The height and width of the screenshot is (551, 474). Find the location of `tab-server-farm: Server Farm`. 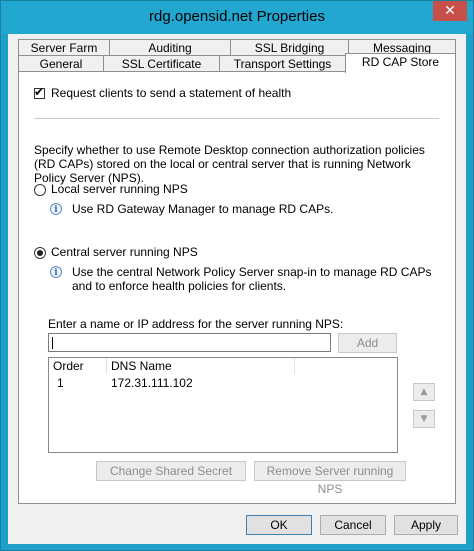

tab-server-farm: Server Farm is located at coordinates (64, 47).